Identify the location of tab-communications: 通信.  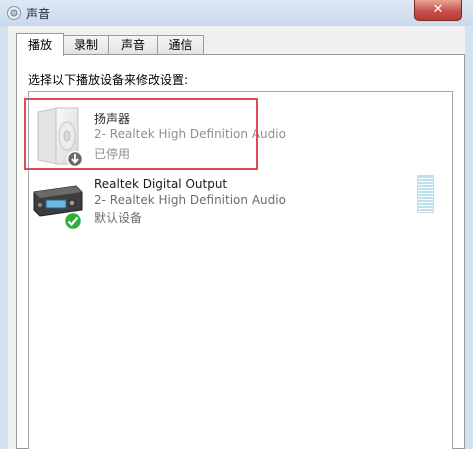
(180, 44).